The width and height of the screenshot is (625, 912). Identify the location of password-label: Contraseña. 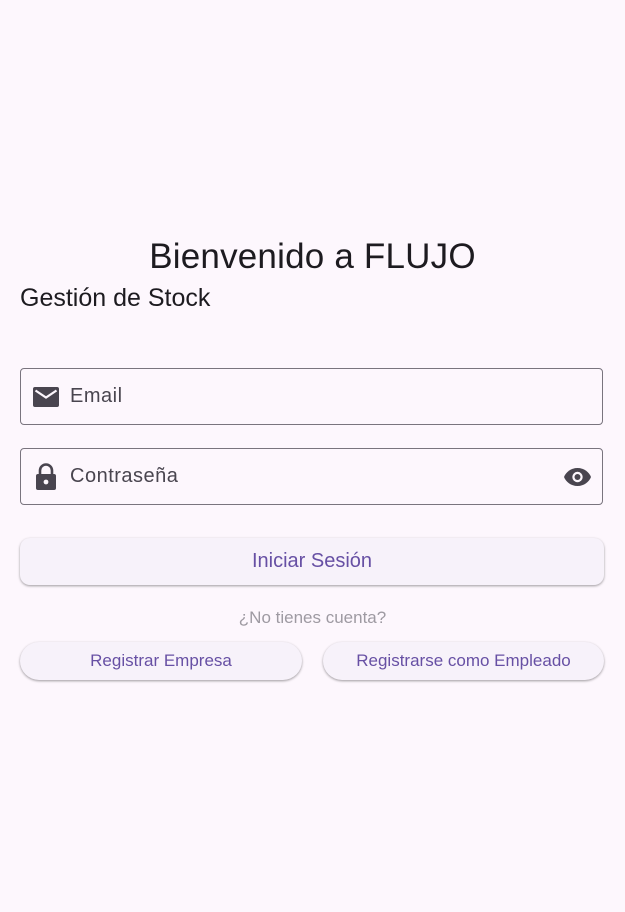
(124, 476).